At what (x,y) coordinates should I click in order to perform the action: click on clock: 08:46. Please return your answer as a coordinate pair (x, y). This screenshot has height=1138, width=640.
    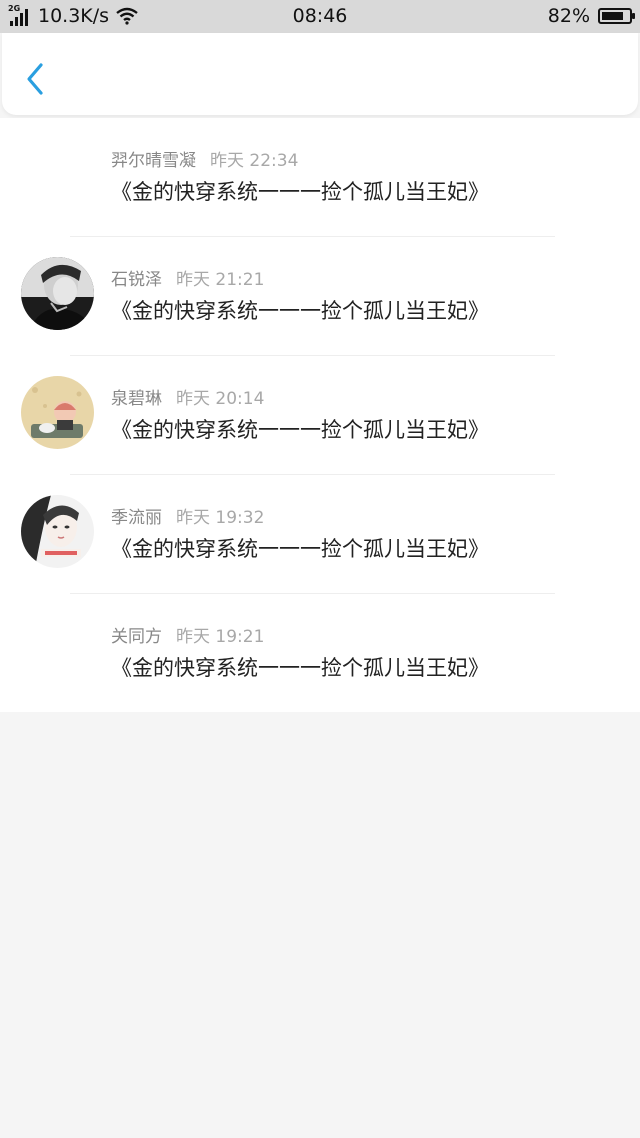
    Looking at the image, I should click on (320, 16).